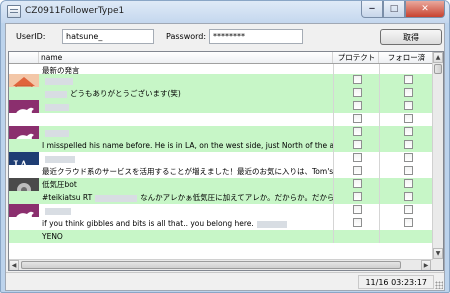 The width and height of the screenshot is (450, 293). Describe the element at coordinates (186, 236) in the screenshot. I see `row-text: YENO` at that location.